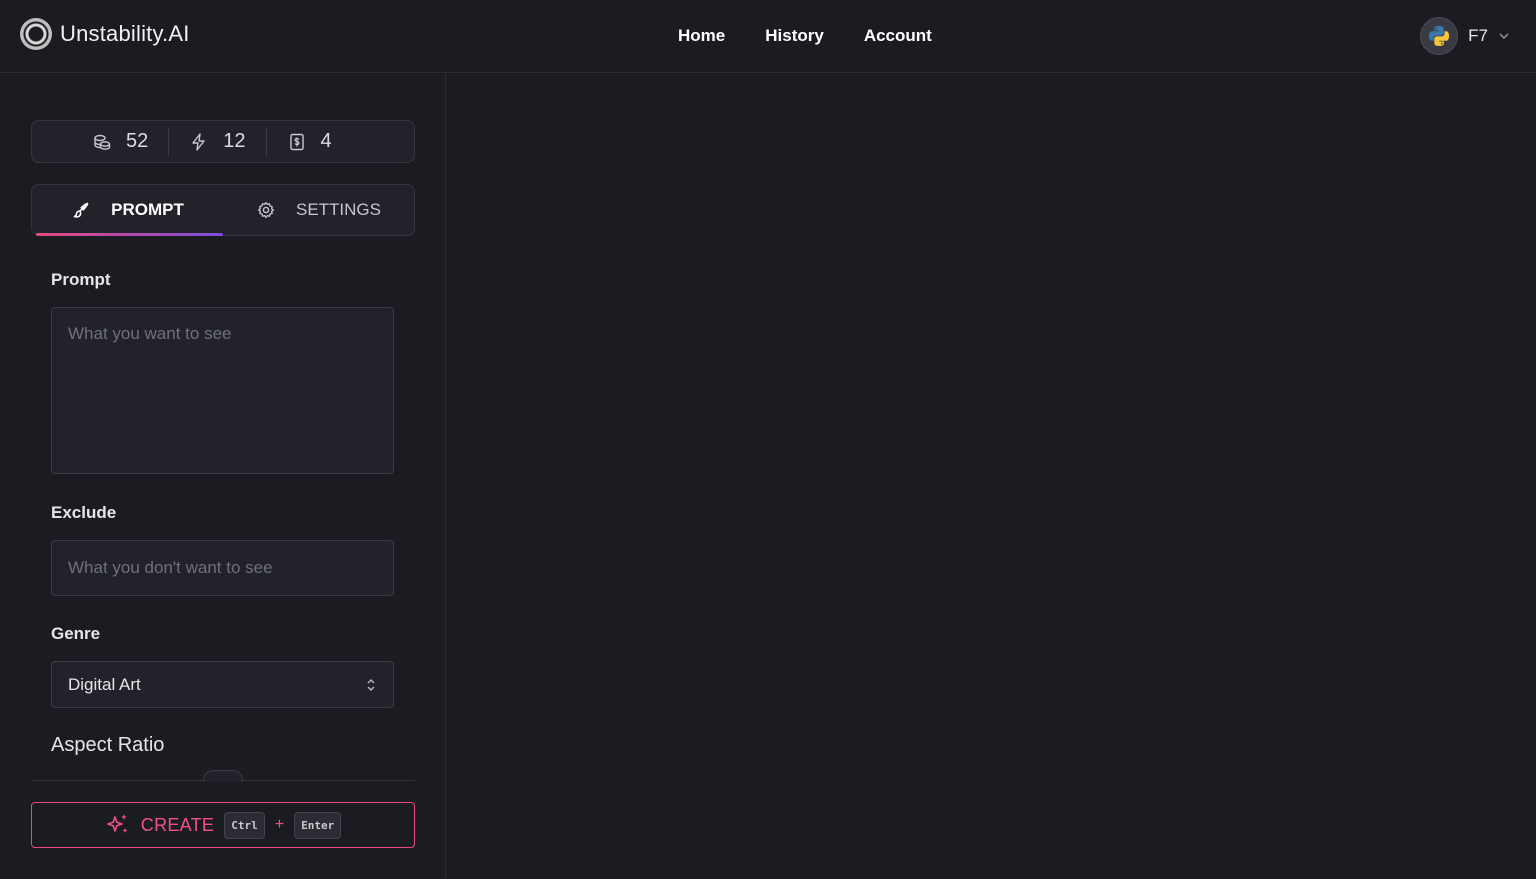 The height and width of the screenshot is (879, 1536). I want to click on sparkles-icon, so click(117, 823).